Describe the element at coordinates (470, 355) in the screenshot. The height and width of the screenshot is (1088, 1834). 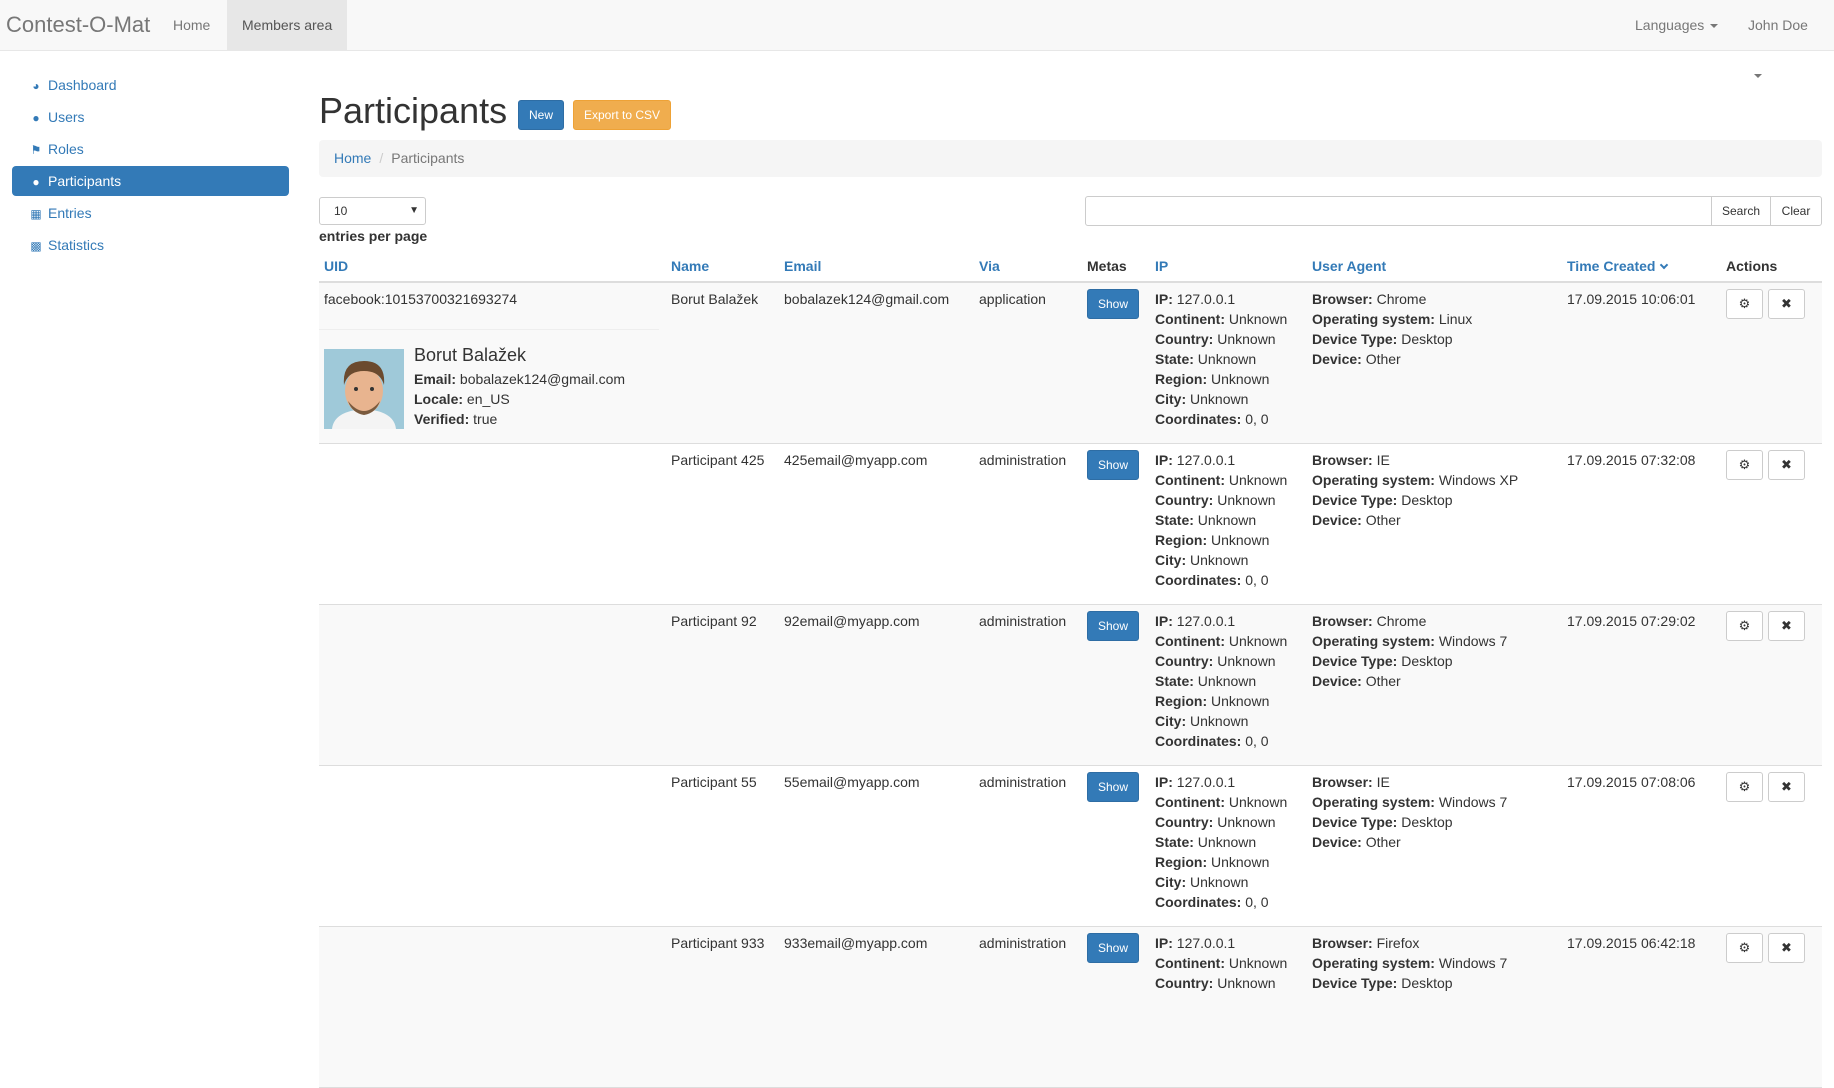
I see `fb-name: Borut Balažek` at that location.